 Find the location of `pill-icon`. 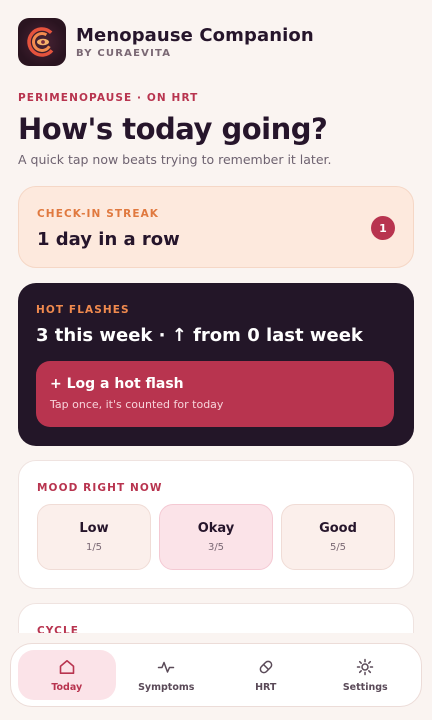

pill-icon is located at coordinates (266, 666).